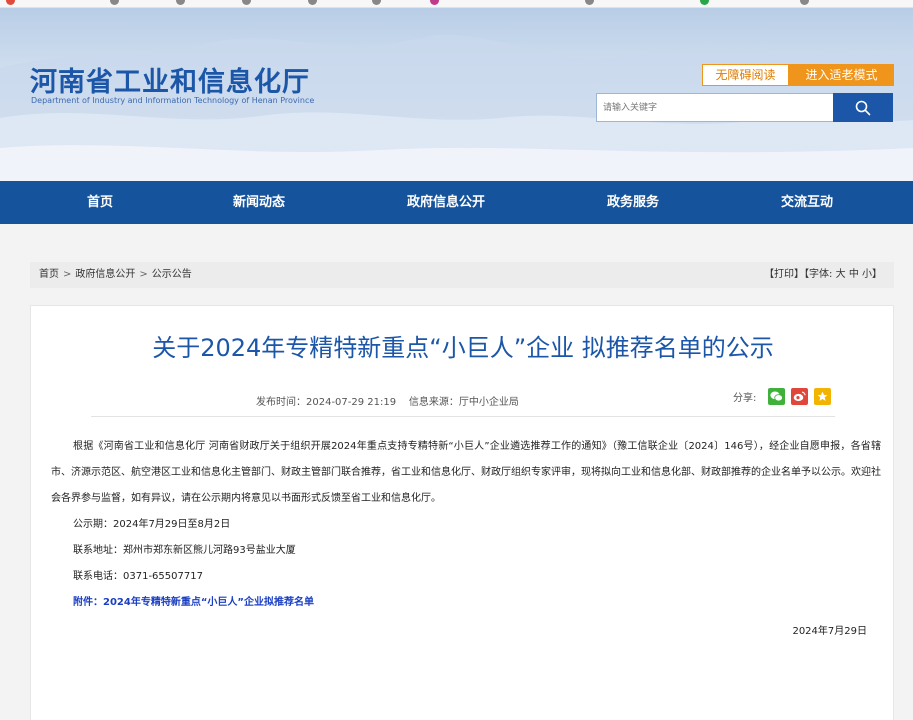 This screenshot has width=913, height=720. What do you see at coordinates (184, 550) in the screenshot?
I see `contact-address: 联系地址：郑州市郑东新区熊儿河路93号盐业大厦` at bounding box center [184, 550].